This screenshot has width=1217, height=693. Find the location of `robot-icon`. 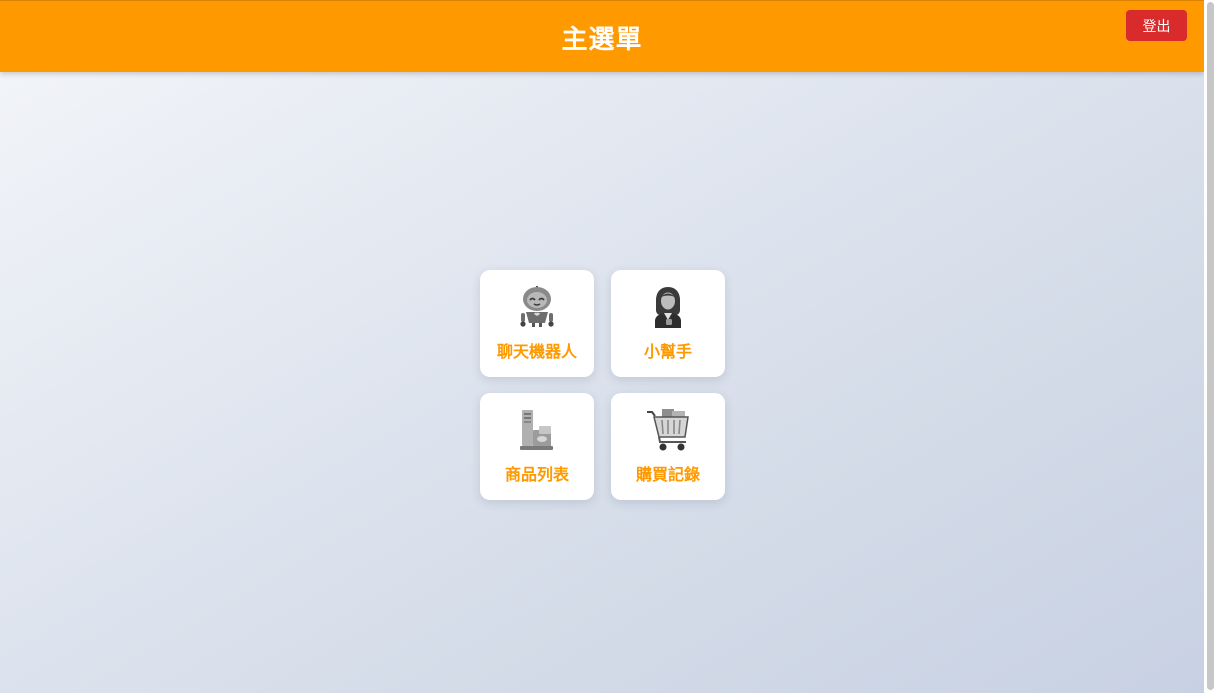

robot-icon is located at coordinates (537, 307).